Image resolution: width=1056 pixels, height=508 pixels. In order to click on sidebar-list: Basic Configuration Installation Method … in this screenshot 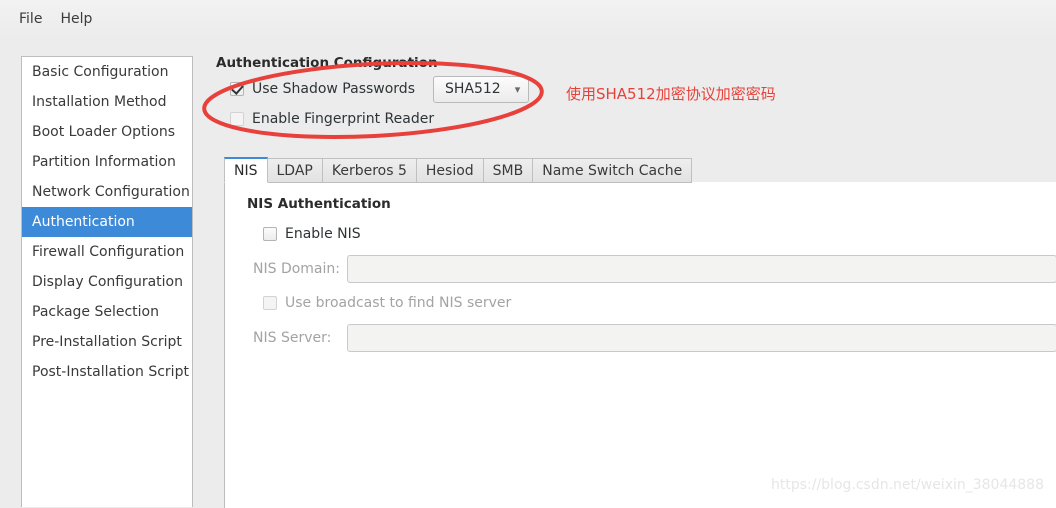, I will do `click(107, 281)`.